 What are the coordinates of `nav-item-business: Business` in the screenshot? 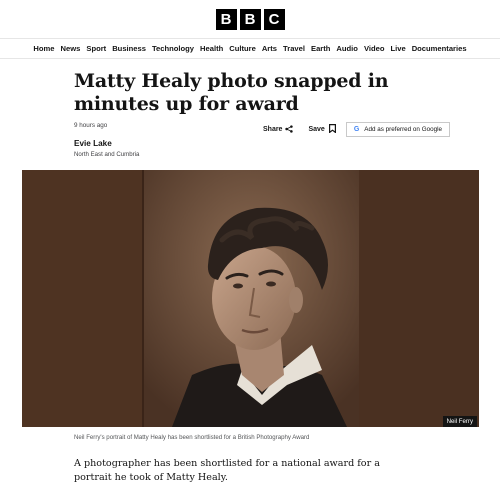 It's located at (129, 48).